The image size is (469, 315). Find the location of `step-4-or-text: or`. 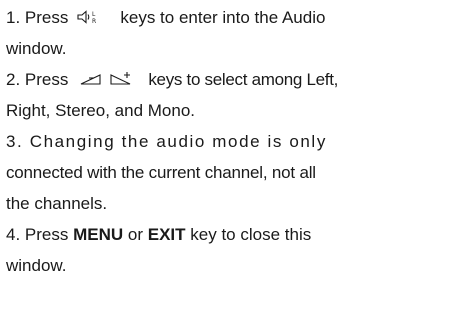

step-4-or-text: or is located at coordinates (135, 234).